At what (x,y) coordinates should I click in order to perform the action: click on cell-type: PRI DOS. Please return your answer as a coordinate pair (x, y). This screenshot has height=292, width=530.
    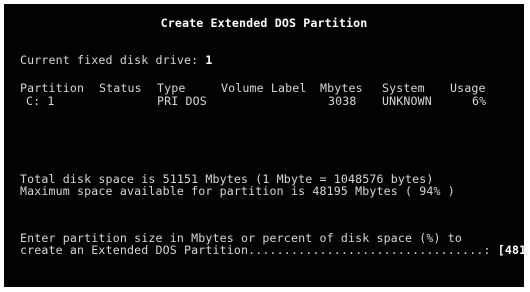
    Looking at the image, I should click on (182, 101).